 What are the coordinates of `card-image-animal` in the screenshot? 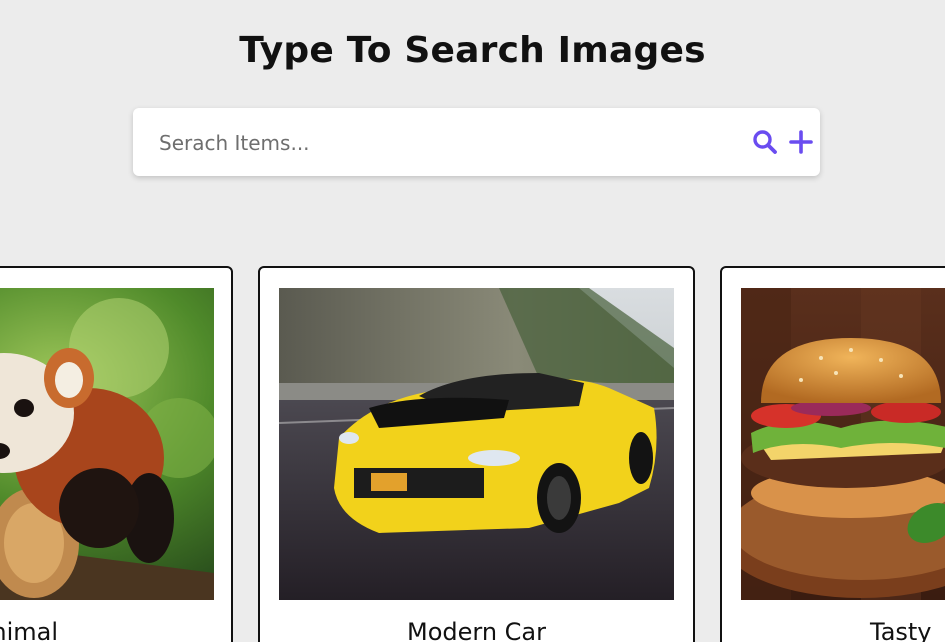 It's located at (107, 444).